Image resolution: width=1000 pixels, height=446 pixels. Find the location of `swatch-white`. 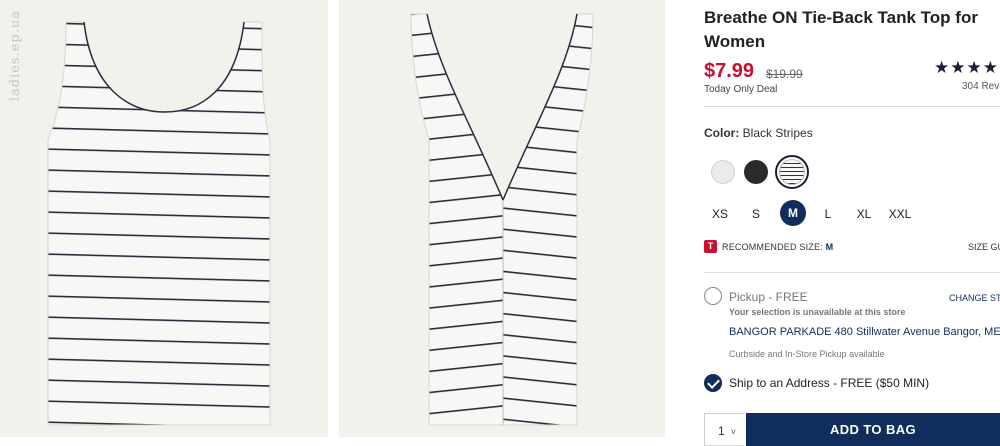

swatch-white is located at coordinates (723, 172).